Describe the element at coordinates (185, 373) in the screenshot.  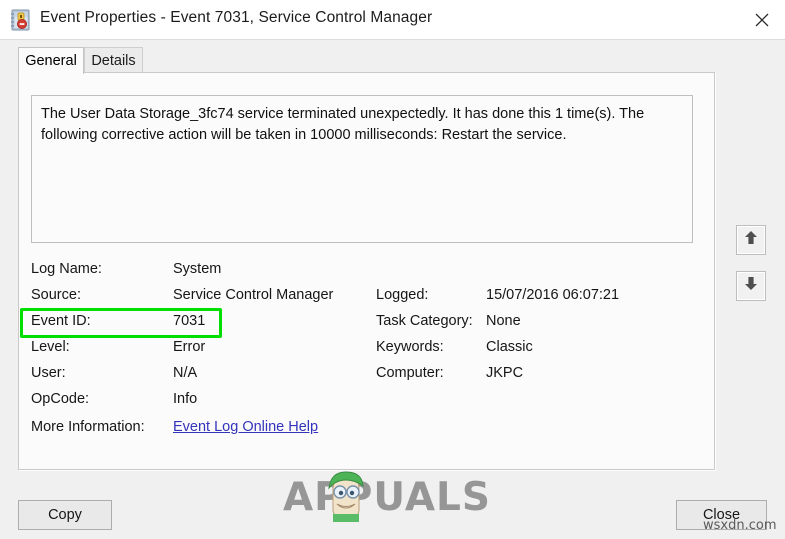
I see `field-value-user: N/A` at that location.